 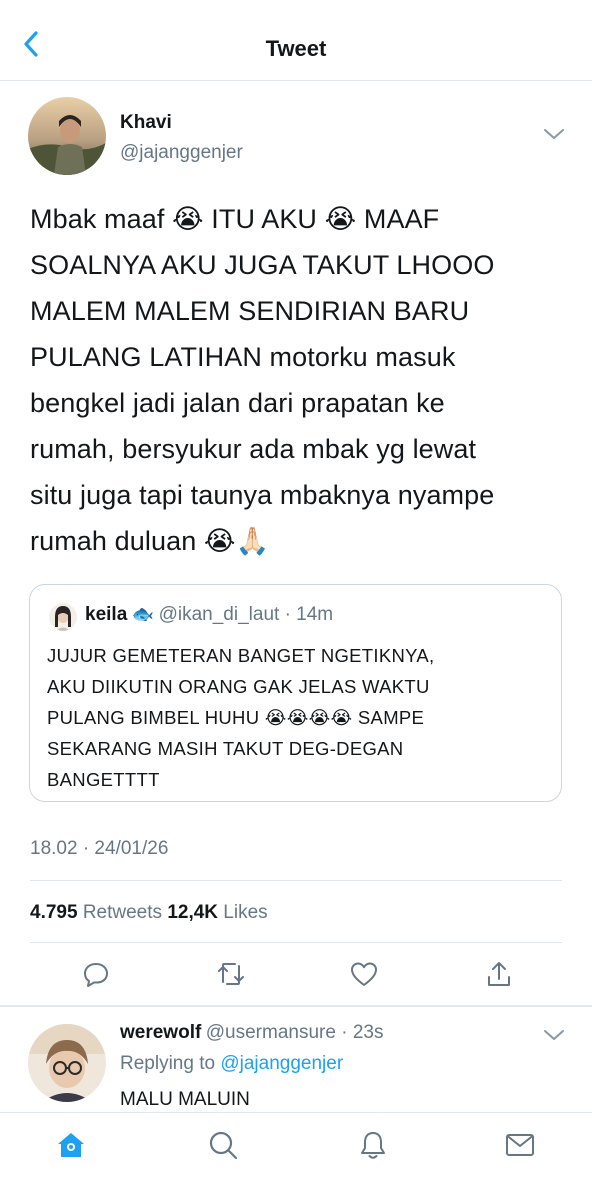 I want to click on quoted-line: JUJUR GEMETERAN BANGET NGETIKNYA,, so click(x=241, y=655).